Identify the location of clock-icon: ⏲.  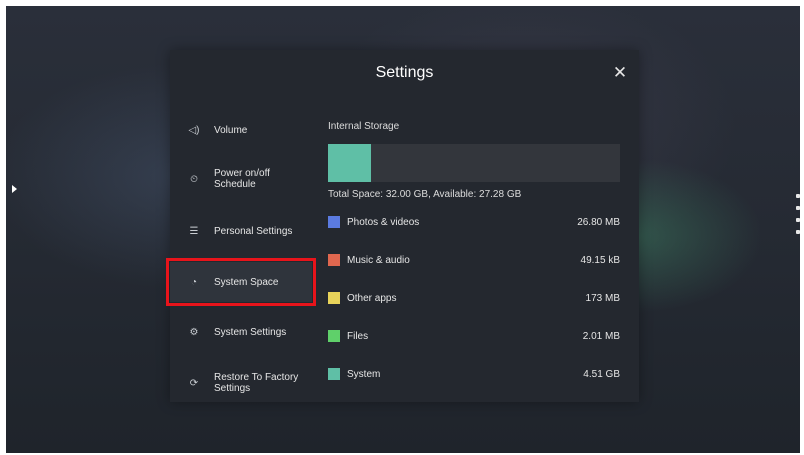
(194, 179).